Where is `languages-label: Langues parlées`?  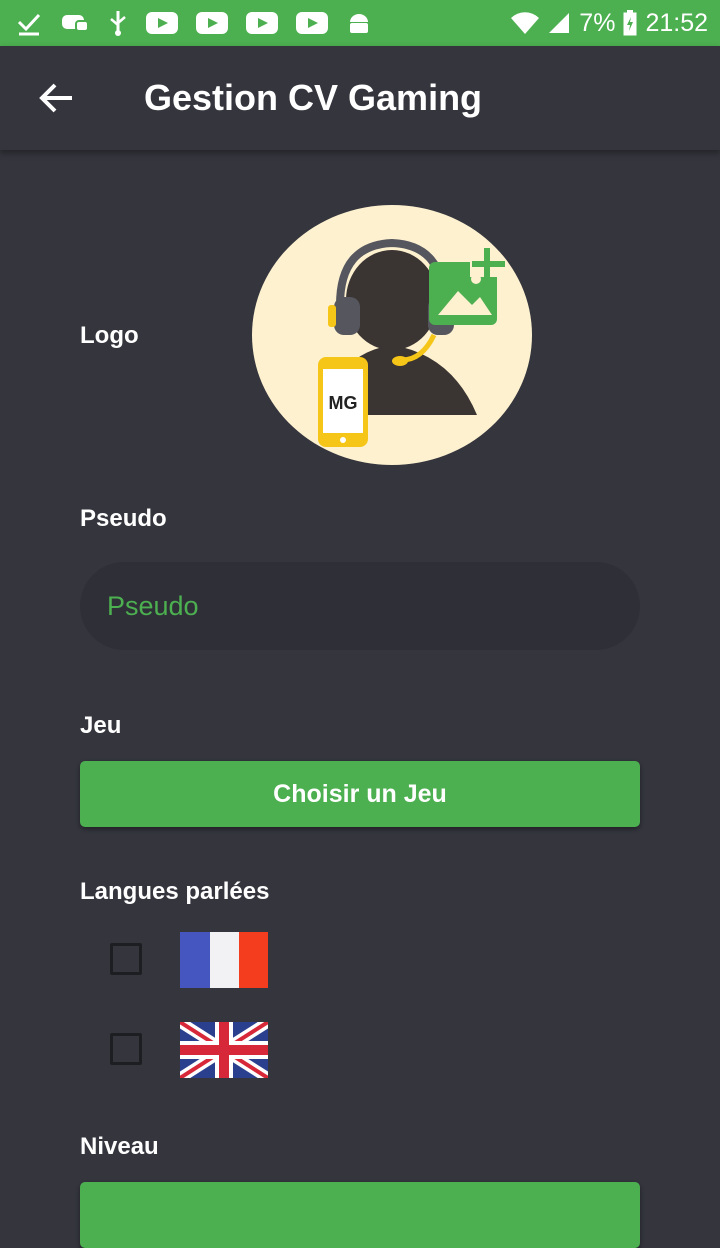 languages-label: Langues parlées is located at coordinates (175, 891).